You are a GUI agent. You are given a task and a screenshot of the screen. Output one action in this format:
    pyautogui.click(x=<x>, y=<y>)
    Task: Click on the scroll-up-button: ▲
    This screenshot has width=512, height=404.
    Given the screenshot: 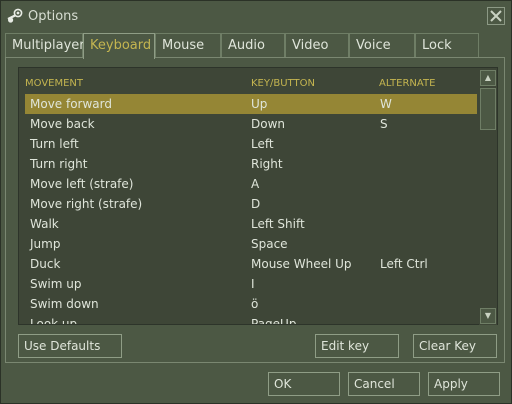 What is the action you would take?
    pyautogui.click(x=488, y=78)
    